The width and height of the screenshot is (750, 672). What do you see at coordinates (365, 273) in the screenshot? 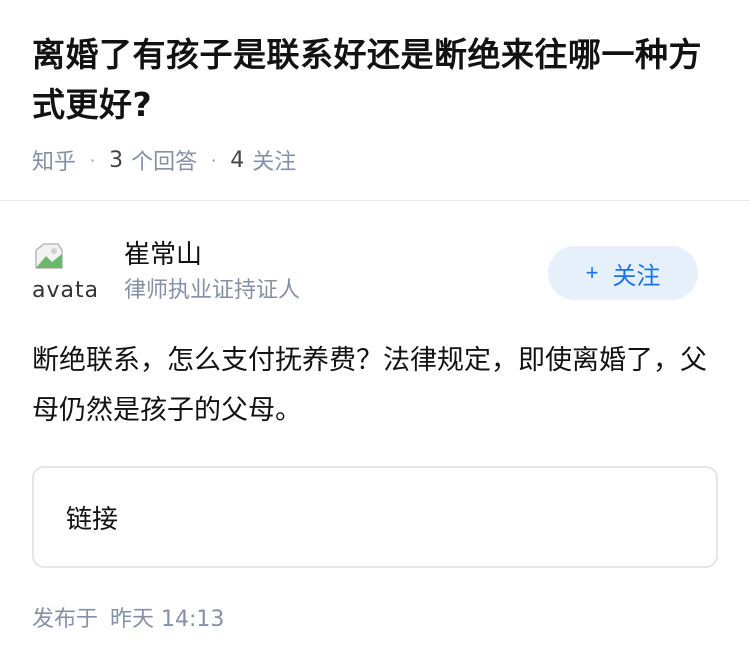
I see `author-row: avatar 崔常山 律师执业证持证人 + 关注` at bounding box center [365, 273].